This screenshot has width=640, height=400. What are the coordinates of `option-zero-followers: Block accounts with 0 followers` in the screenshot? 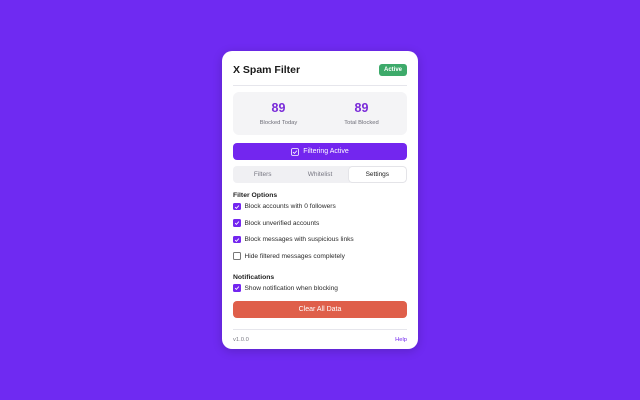 It's located at (320, 206).